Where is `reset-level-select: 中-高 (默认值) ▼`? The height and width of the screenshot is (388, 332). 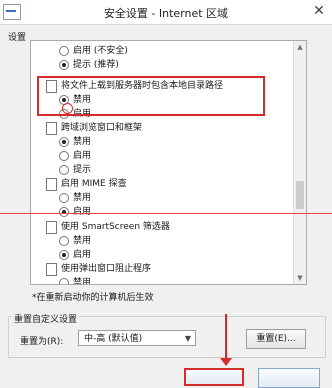
reset-level-select: 中-高 (默认值) ▼ is located at coordinates (137, 338).